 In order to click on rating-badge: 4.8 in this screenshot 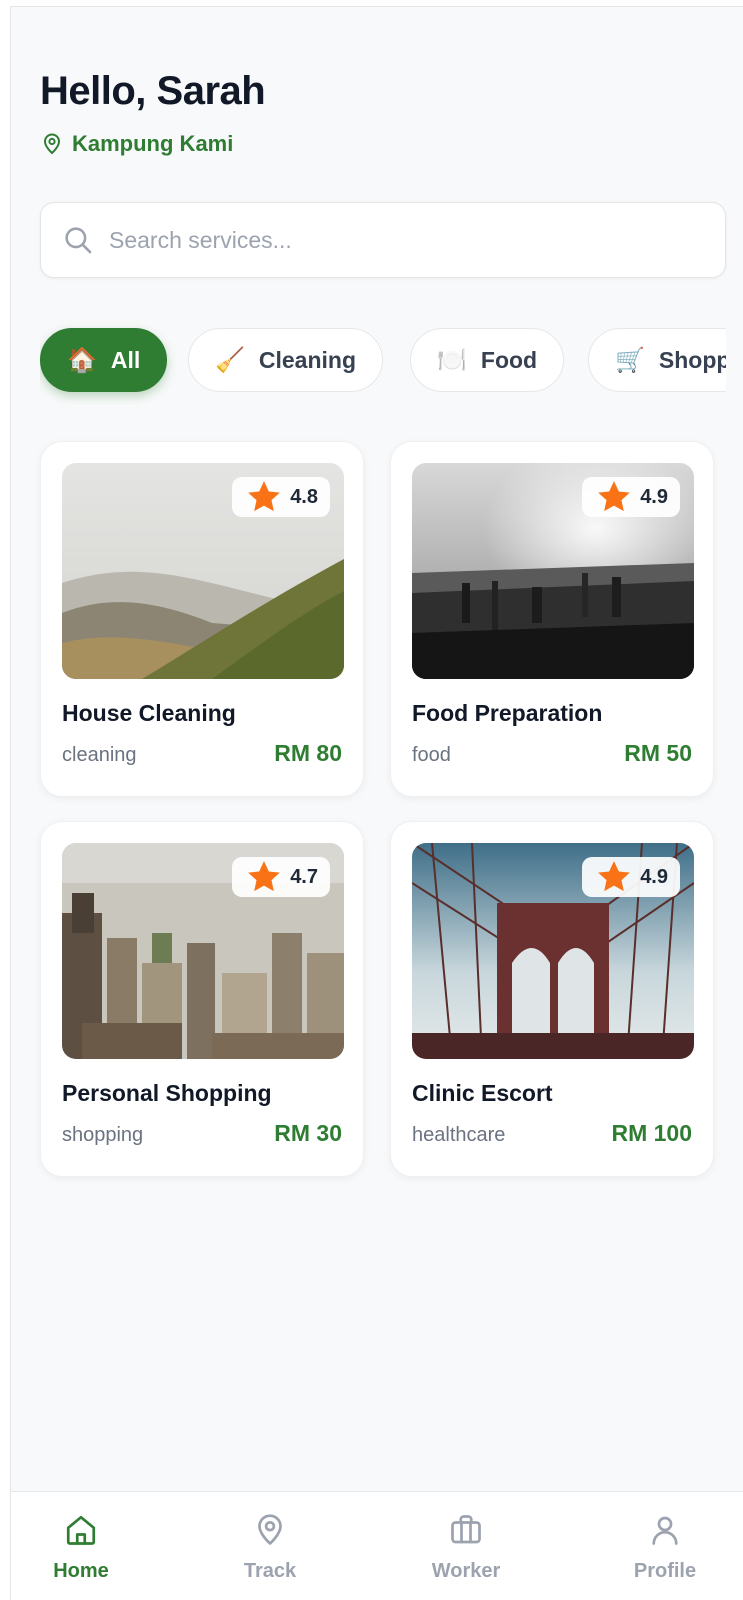, I will do `click(281, 497)`.